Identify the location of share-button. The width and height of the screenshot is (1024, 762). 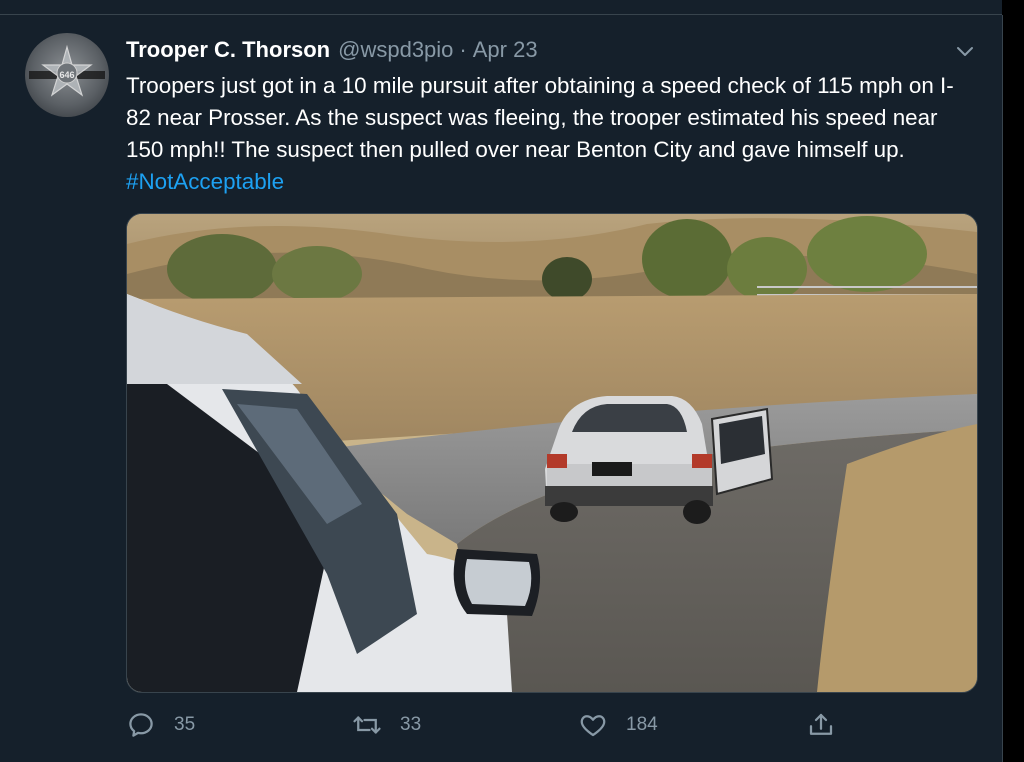
(821, 725).